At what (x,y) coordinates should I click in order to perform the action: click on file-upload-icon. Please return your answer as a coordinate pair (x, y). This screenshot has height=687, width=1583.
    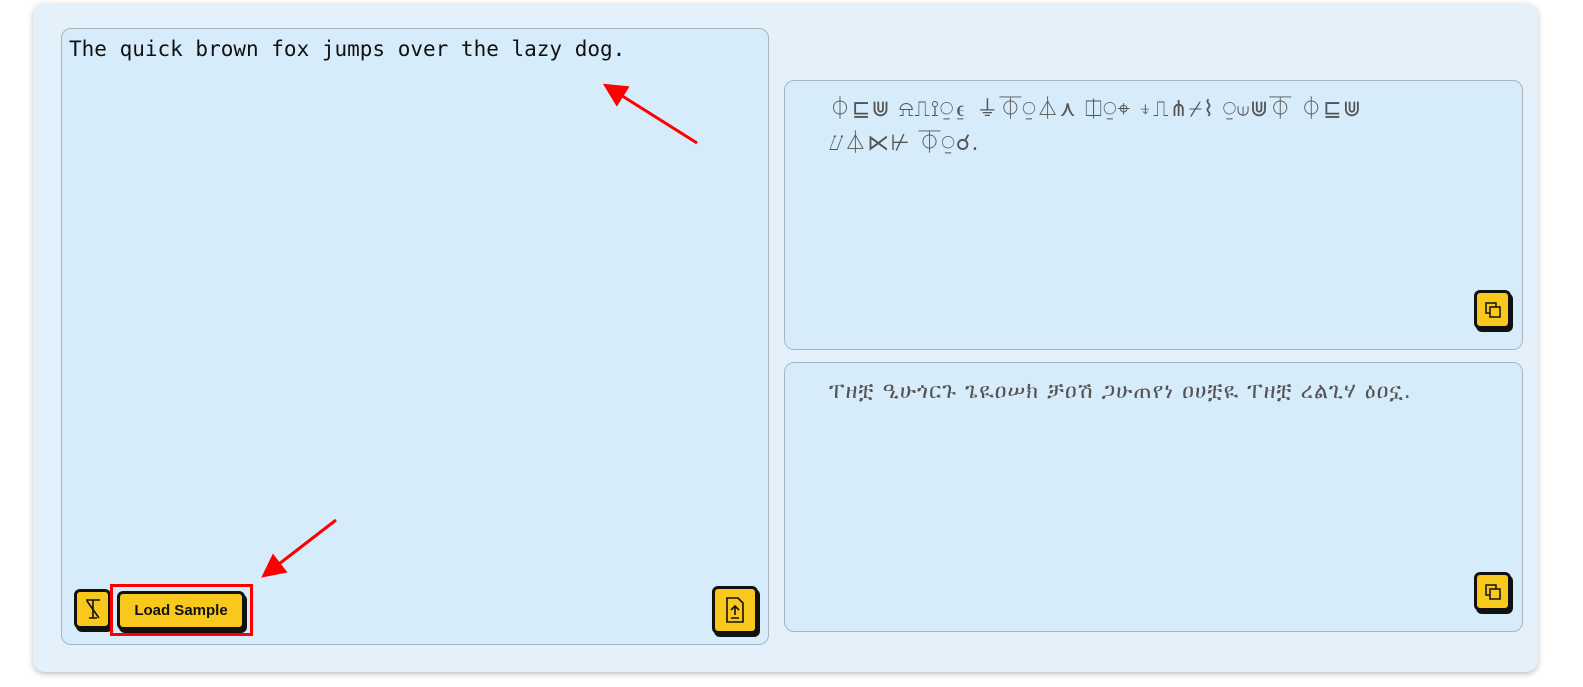
    Looking at the image, I should click on (735, 610).